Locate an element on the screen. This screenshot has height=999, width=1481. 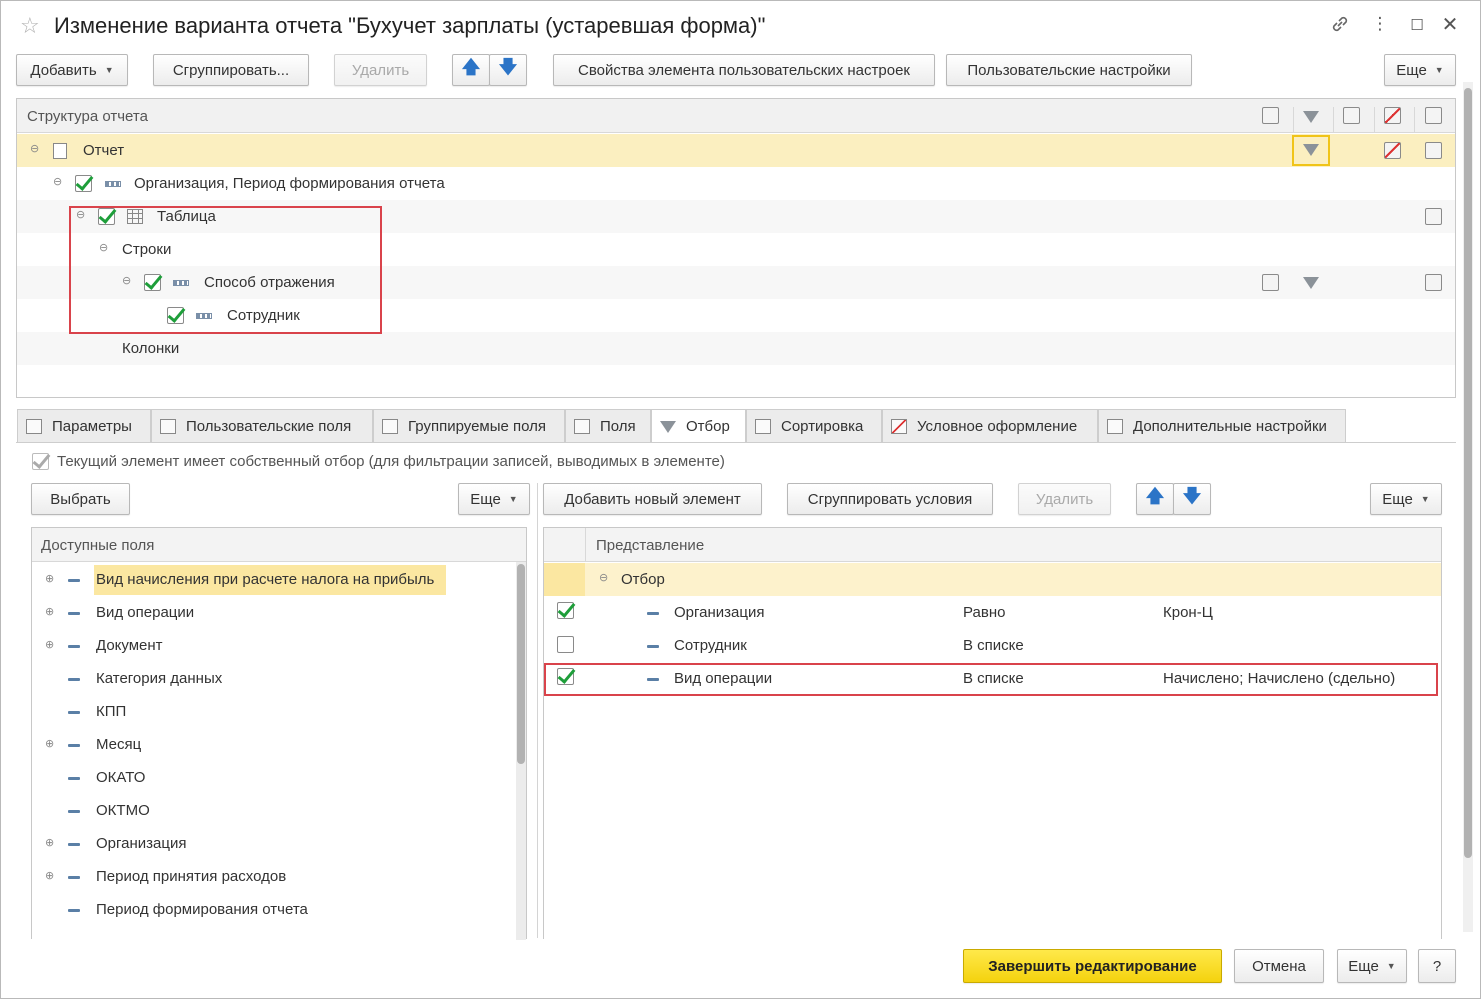
tab-group-fields: Группируемые поля is located at coordinates (469, 425).